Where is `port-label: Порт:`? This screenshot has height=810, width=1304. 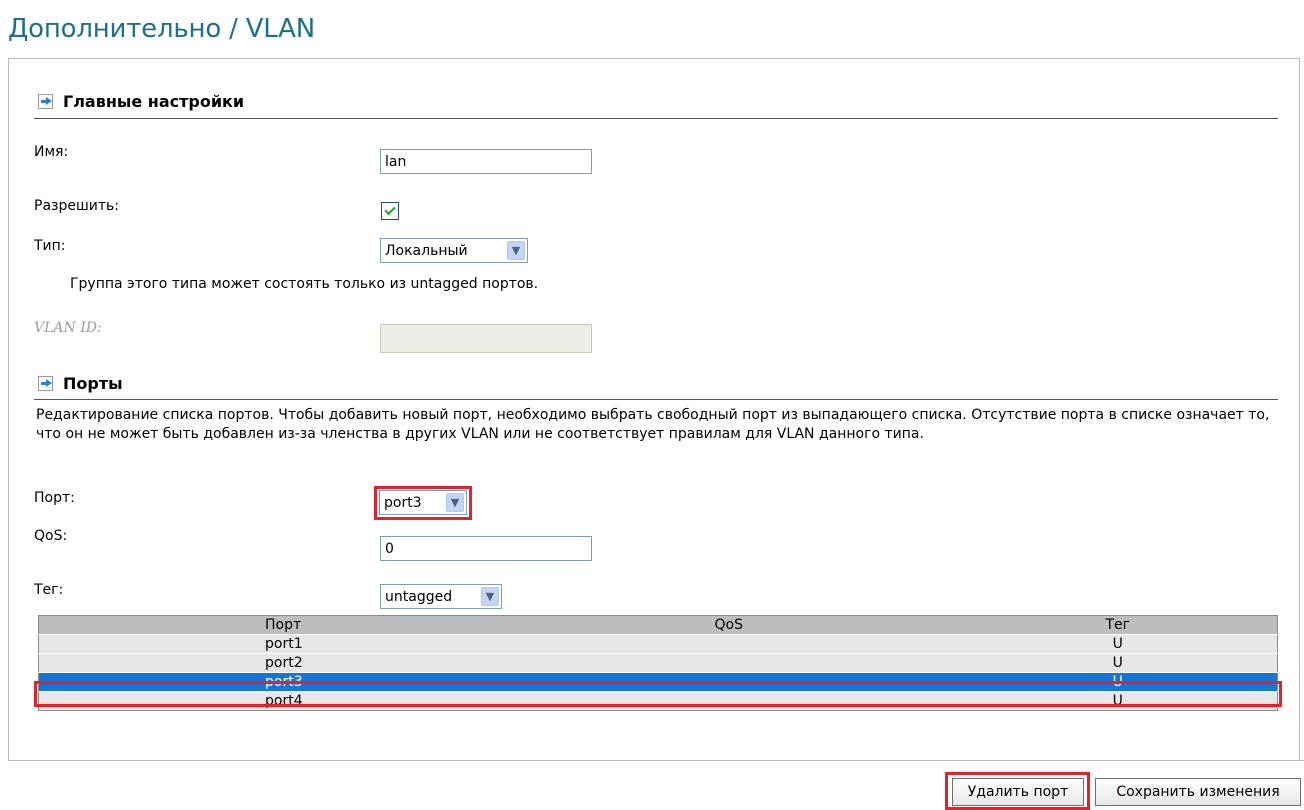 port-label: Порт: is located at coordinates (54, 498).